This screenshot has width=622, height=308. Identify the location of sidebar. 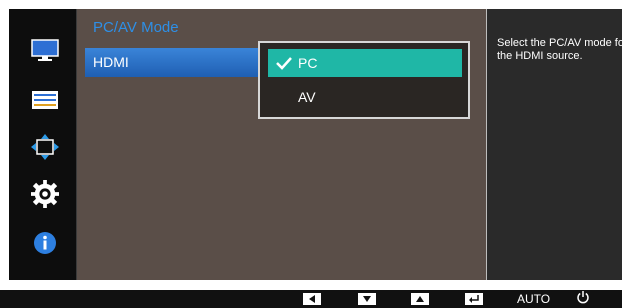
(43, 144).